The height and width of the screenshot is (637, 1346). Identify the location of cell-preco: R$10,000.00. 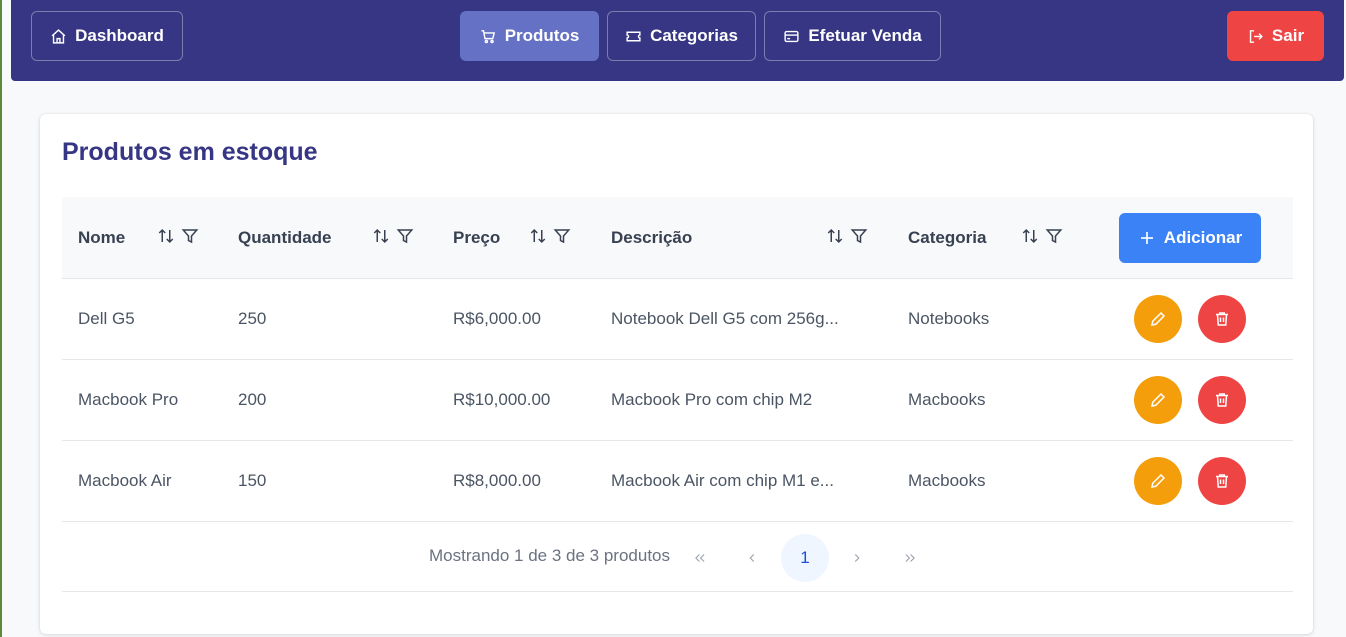
(502, 399).